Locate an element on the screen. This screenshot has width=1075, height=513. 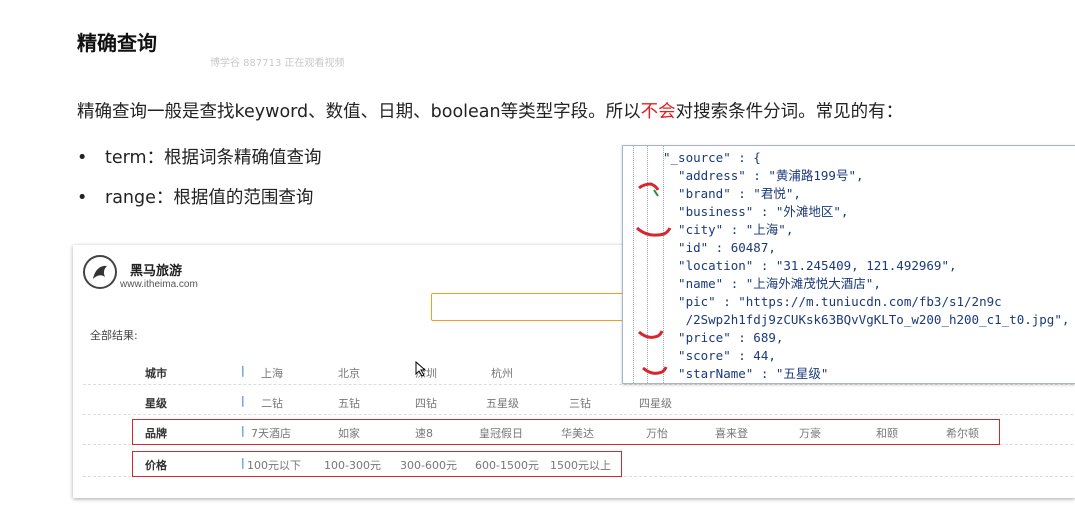
json-line: "starName" : "五星级" is located at coordinates (746, 373).